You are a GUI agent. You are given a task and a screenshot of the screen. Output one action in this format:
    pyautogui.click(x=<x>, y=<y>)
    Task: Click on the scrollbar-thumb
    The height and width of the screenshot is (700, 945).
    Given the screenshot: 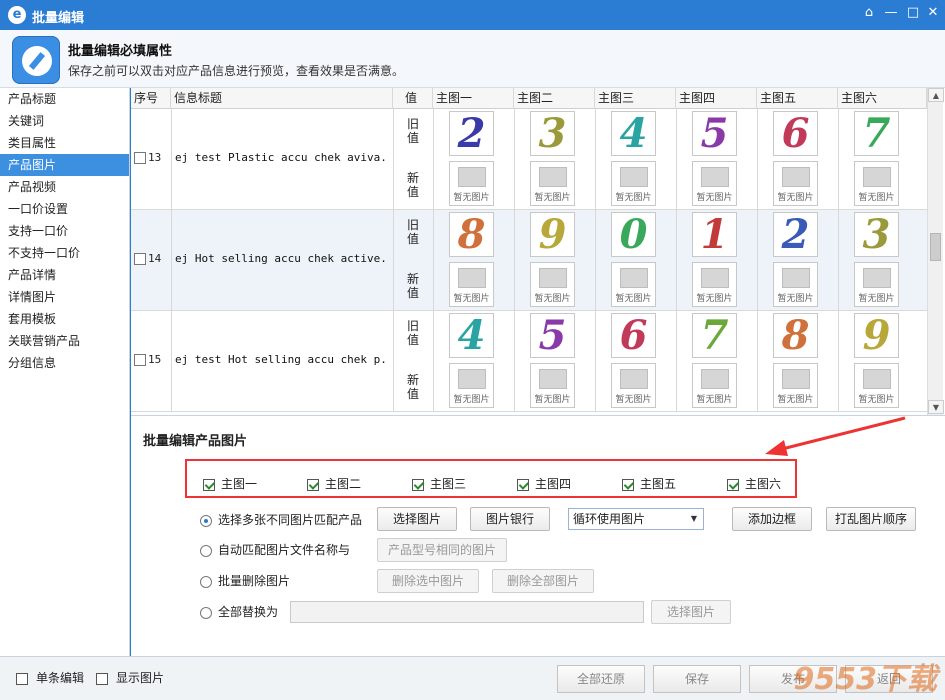 What is the action you would take?
    pyautogui.click(x=935, y=247)
    